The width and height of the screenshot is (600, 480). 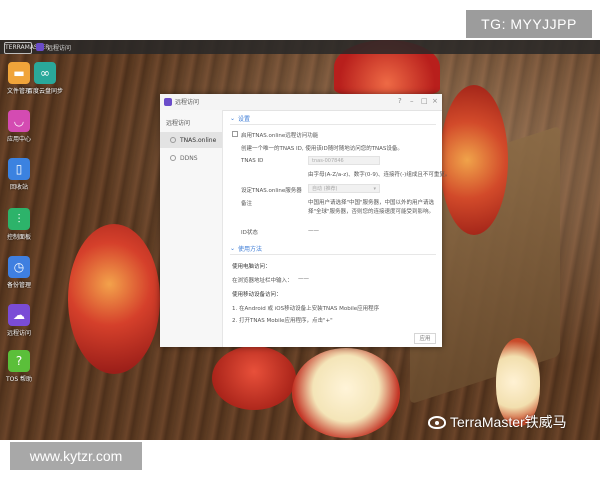 I want to click on desktop-icon-backup: ◷ 备份管理, so click(x=19, y=272).